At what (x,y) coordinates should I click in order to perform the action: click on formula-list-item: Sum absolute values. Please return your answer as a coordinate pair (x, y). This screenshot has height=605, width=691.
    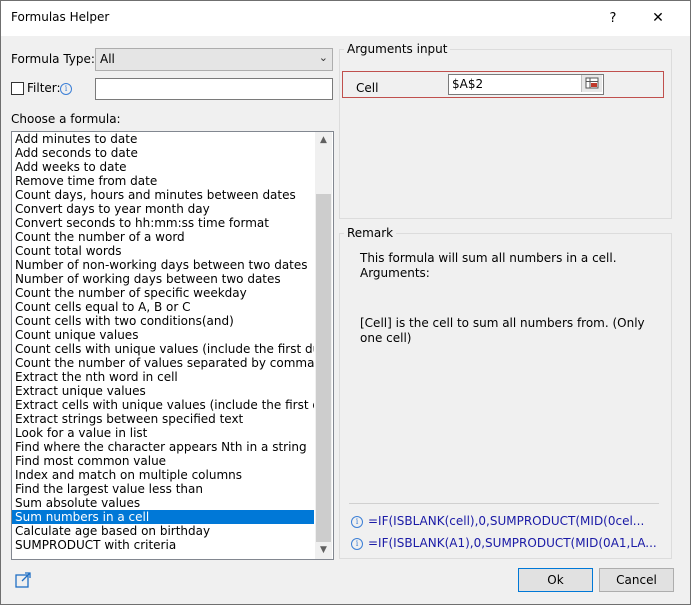
    Looking at the image, I should click on (163, 503).